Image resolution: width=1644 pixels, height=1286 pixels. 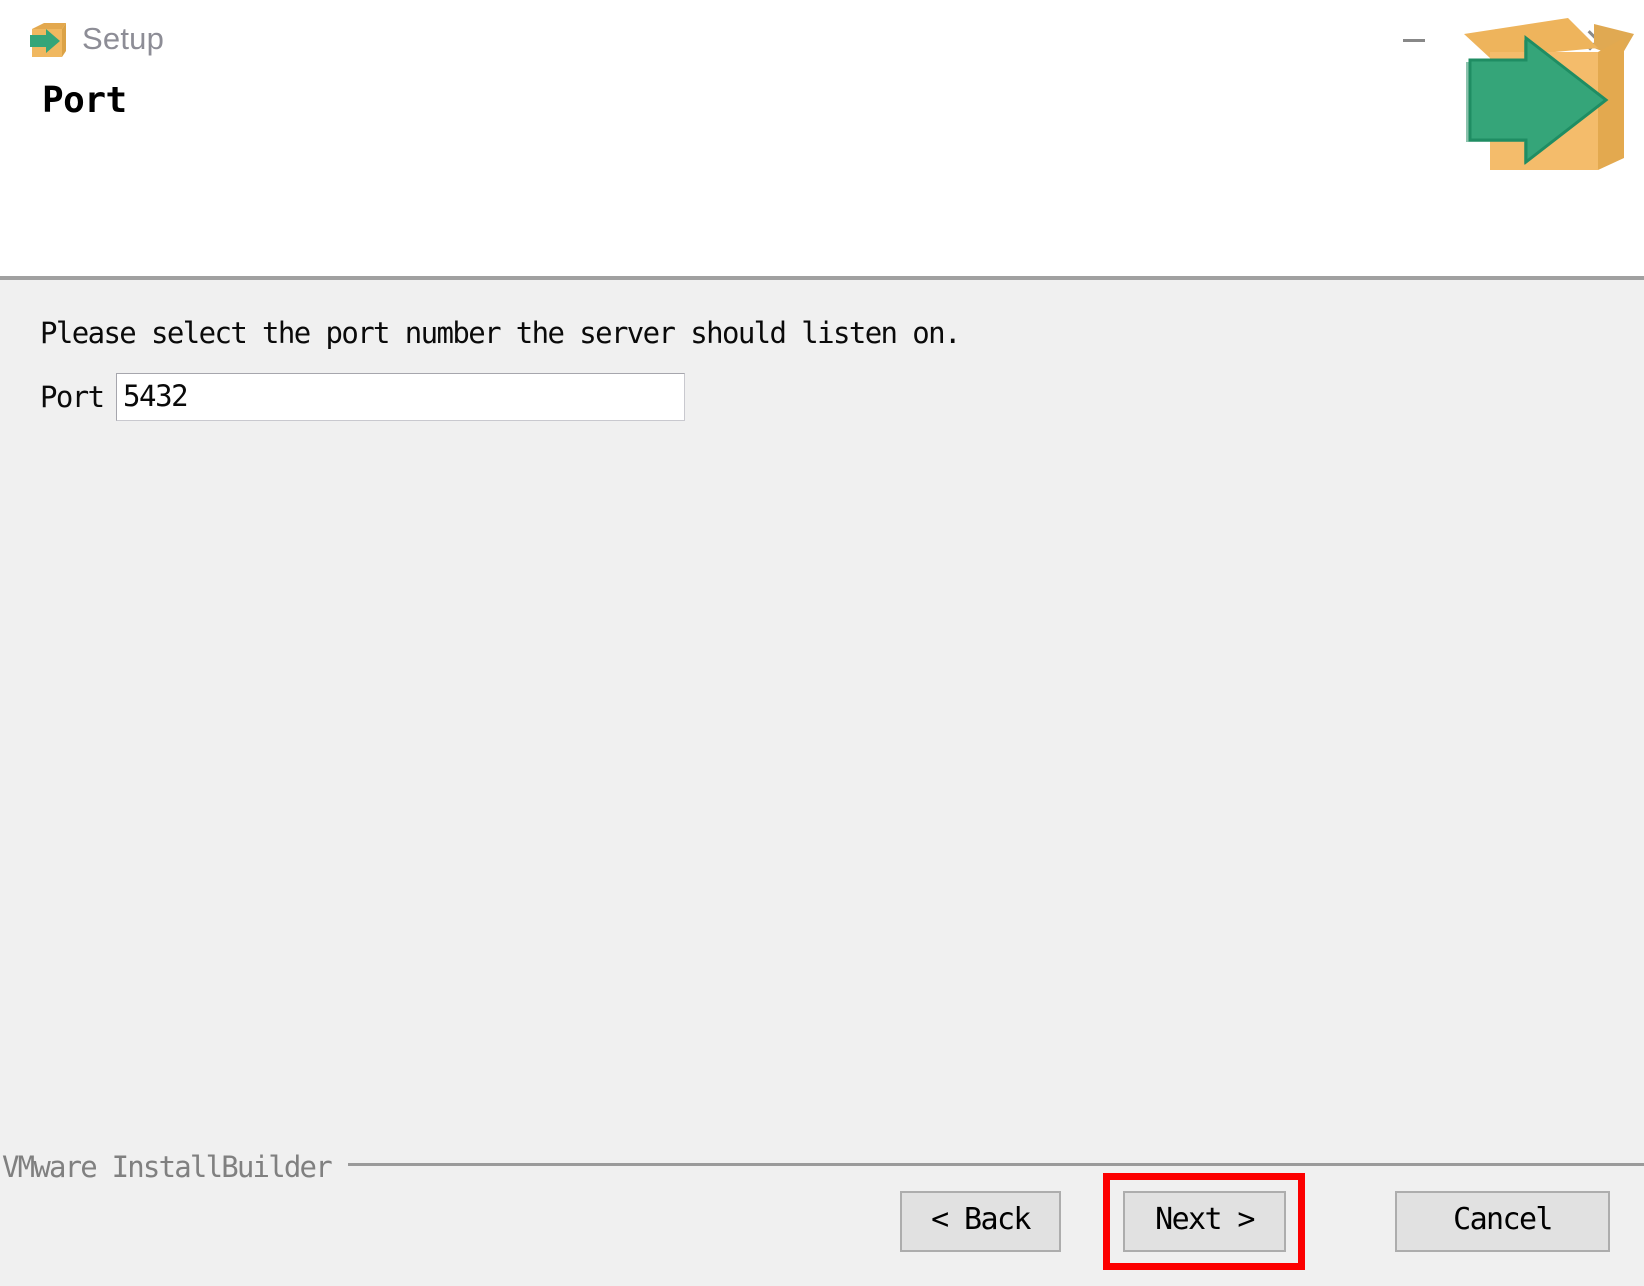 I want to click on minimize-icon, so click(x=1414, y=40).